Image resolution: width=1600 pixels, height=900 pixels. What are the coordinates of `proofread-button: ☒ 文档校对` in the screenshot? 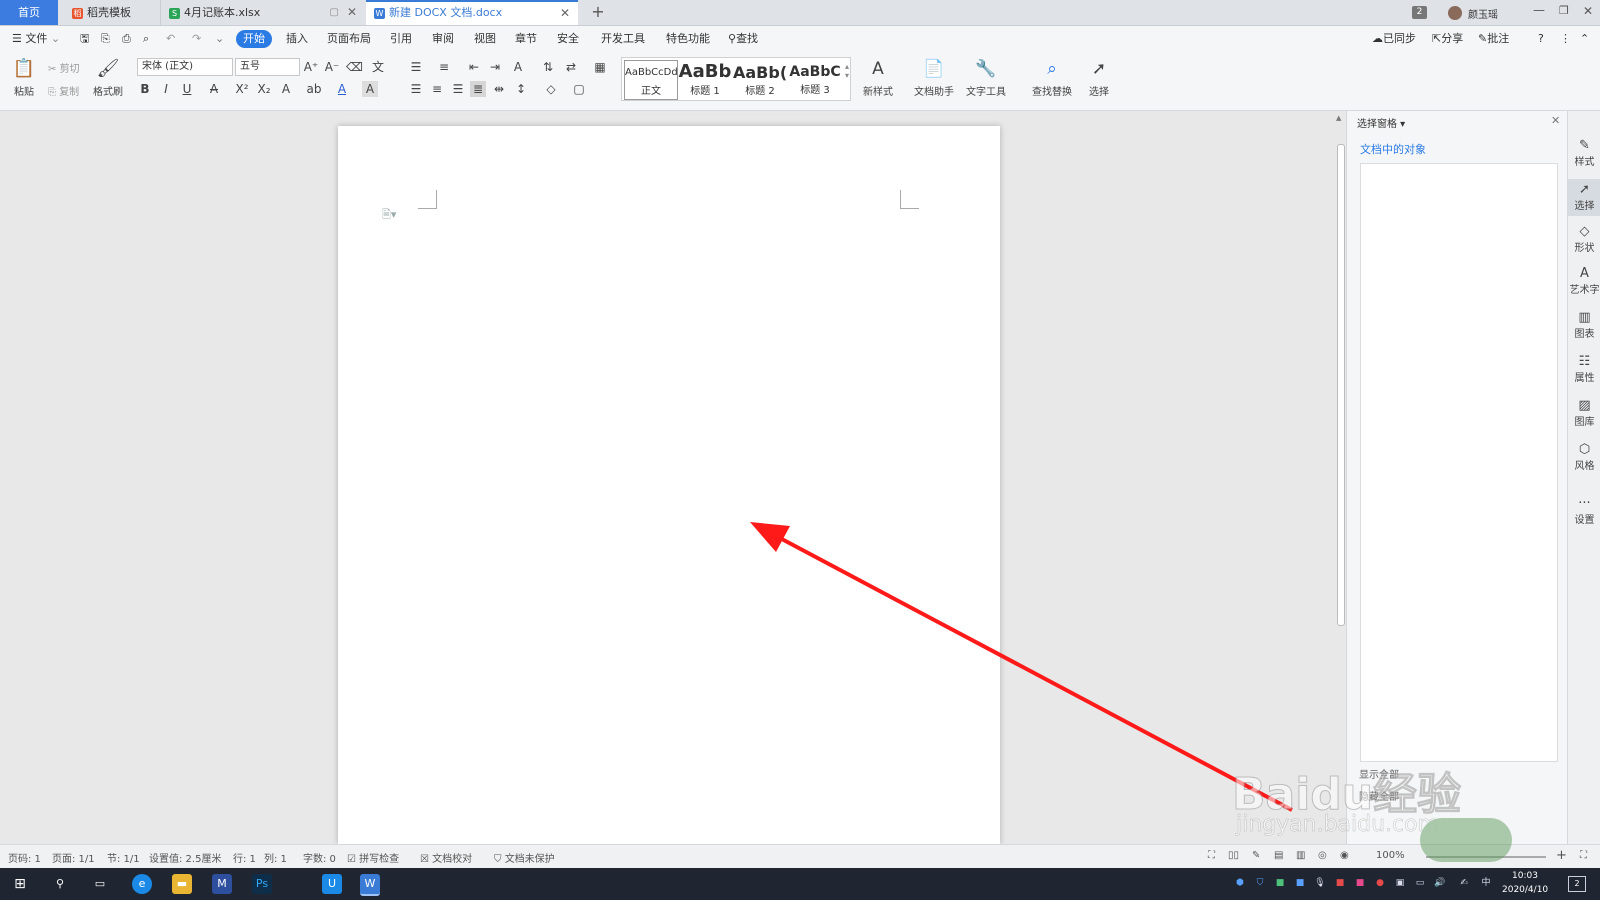 It's located at (446, 857).